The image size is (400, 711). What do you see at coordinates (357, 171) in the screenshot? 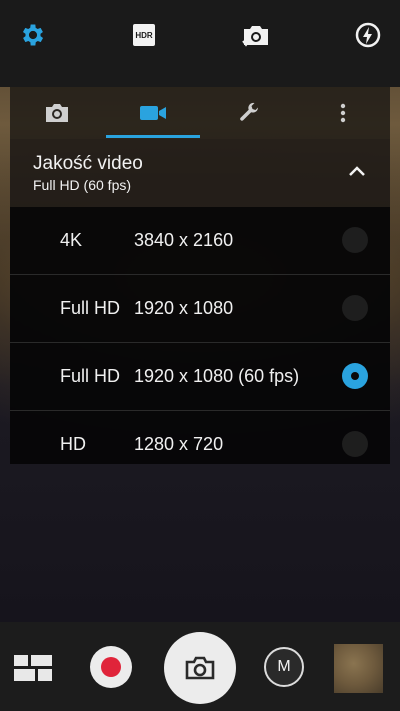
I see `chevron-up-icon` at bounding box center [357, 171].